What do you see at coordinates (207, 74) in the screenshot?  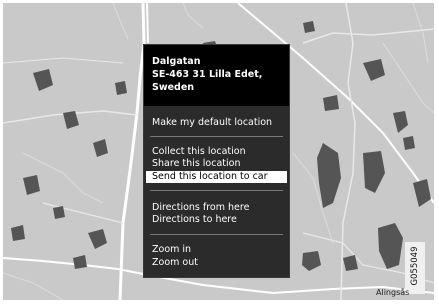 I see `address-postal-city: SE-463 31 Lilla Edet,` at bounding box center [207, 74].